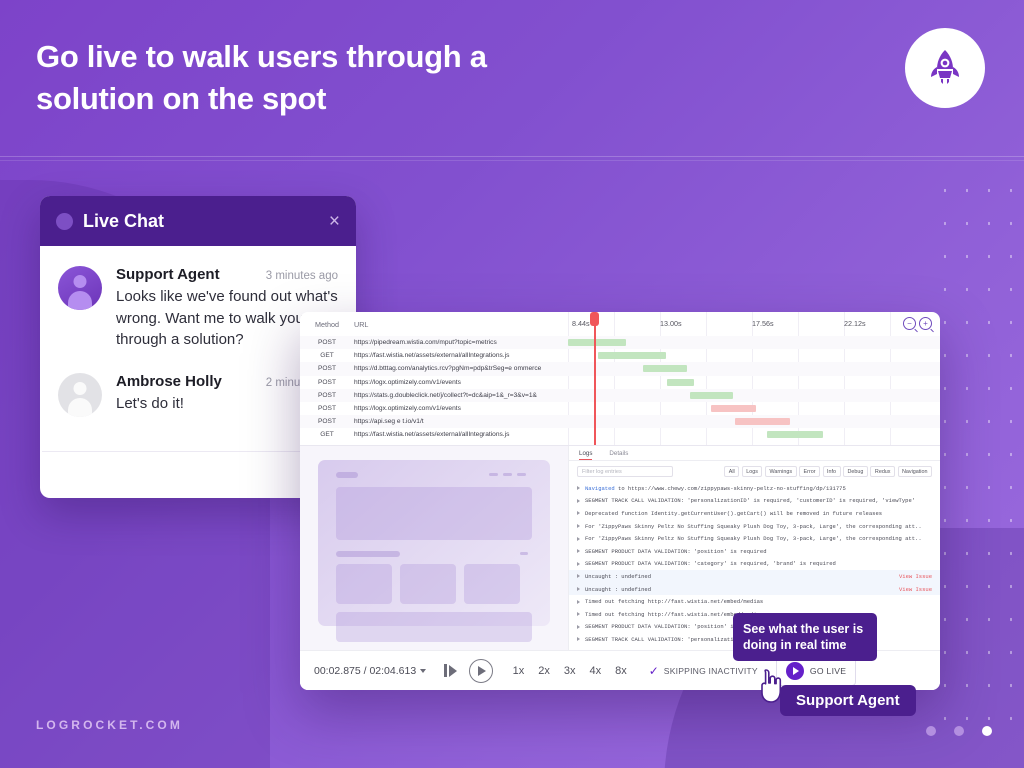  I want to click on close-icon: ×, so click(334, 221).